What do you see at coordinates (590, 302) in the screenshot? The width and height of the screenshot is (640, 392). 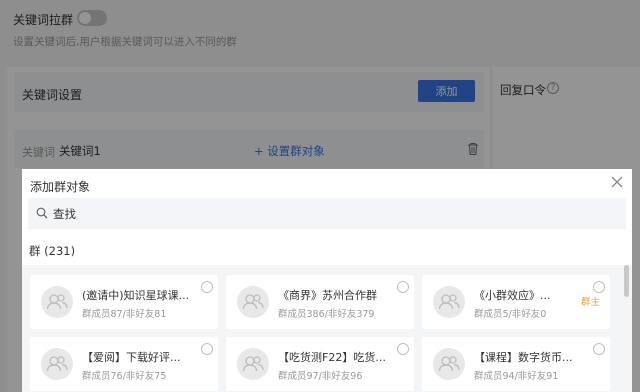 I see `owner-badge: 群主` at bounding box center [590, 302].